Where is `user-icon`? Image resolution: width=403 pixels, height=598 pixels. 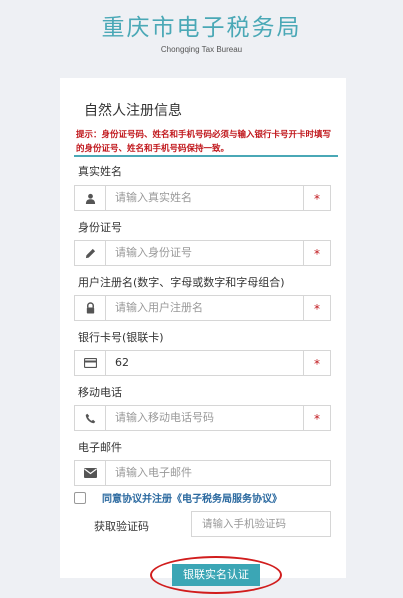
user-icon is located at coordinates (90, 198).